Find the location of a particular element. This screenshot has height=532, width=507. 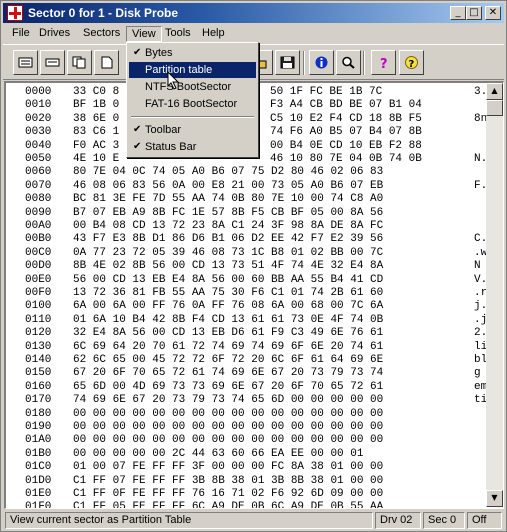

page-button is located at coordinates (106, 62).